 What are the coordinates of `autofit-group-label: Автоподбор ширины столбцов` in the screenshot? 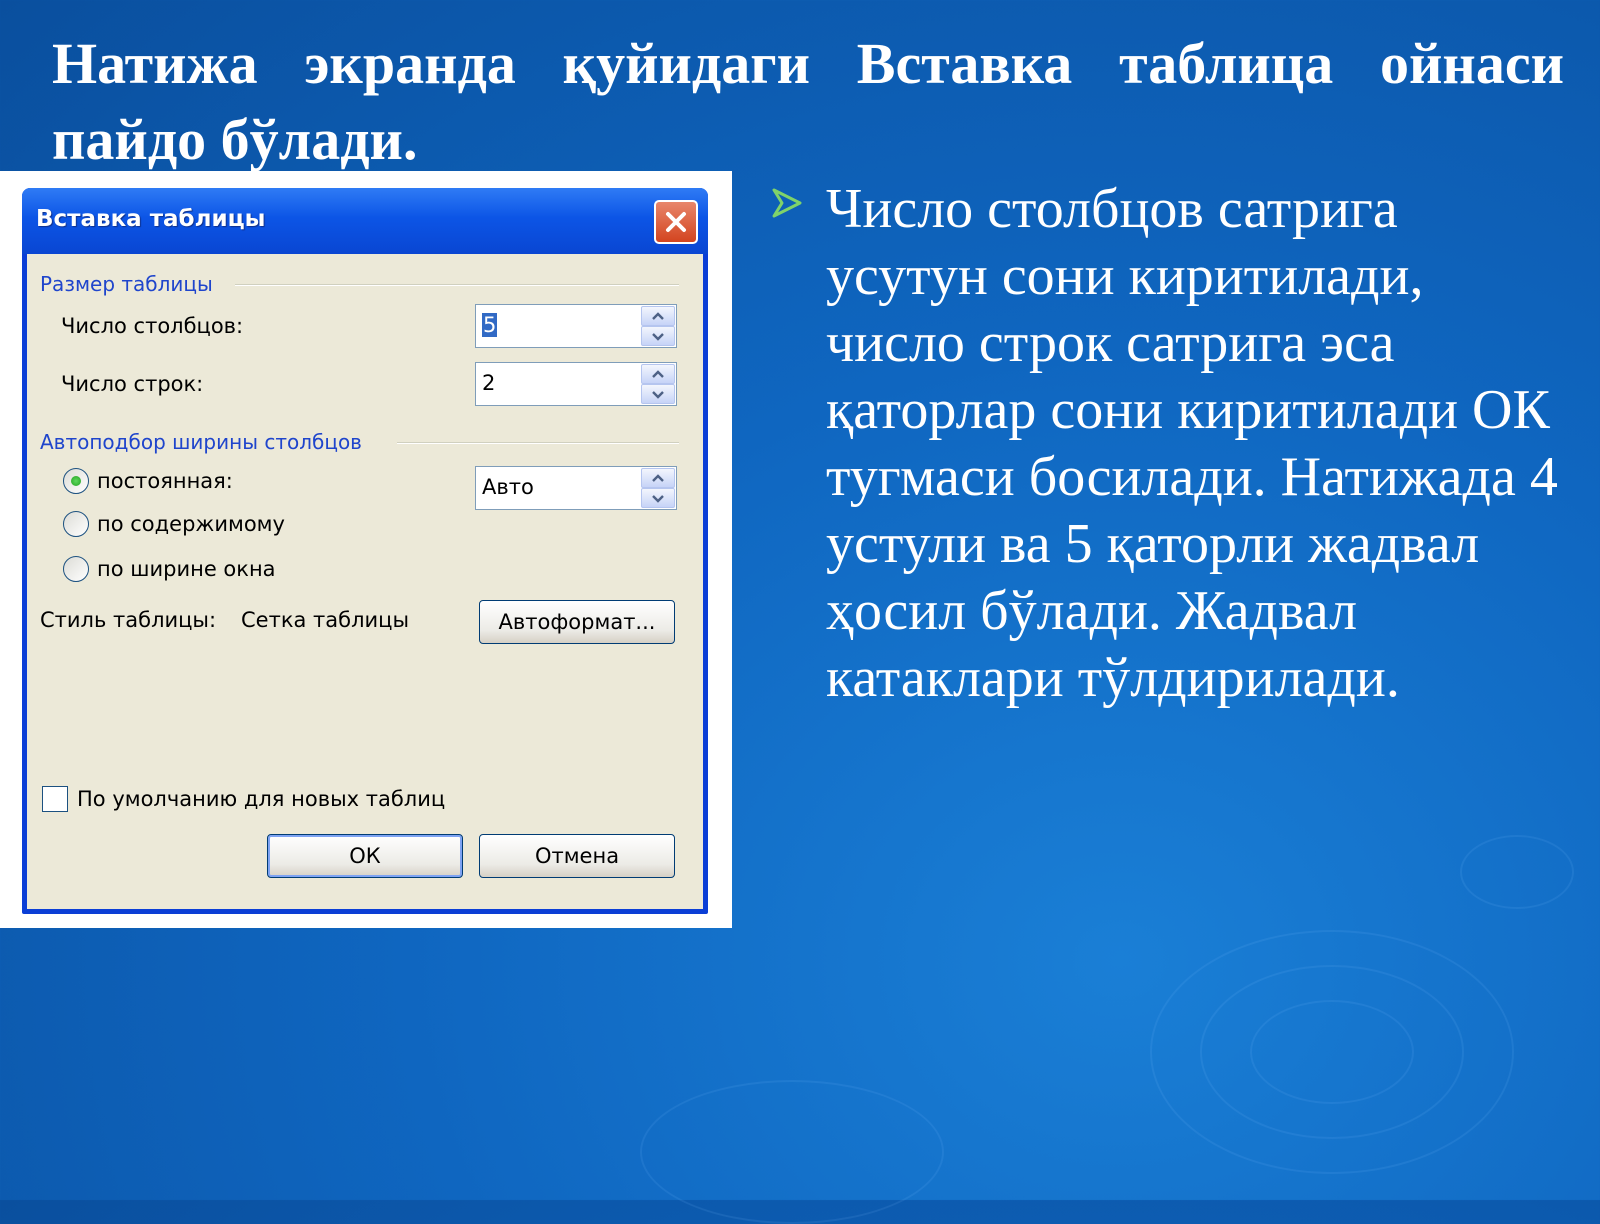 It's located at (201, 442).